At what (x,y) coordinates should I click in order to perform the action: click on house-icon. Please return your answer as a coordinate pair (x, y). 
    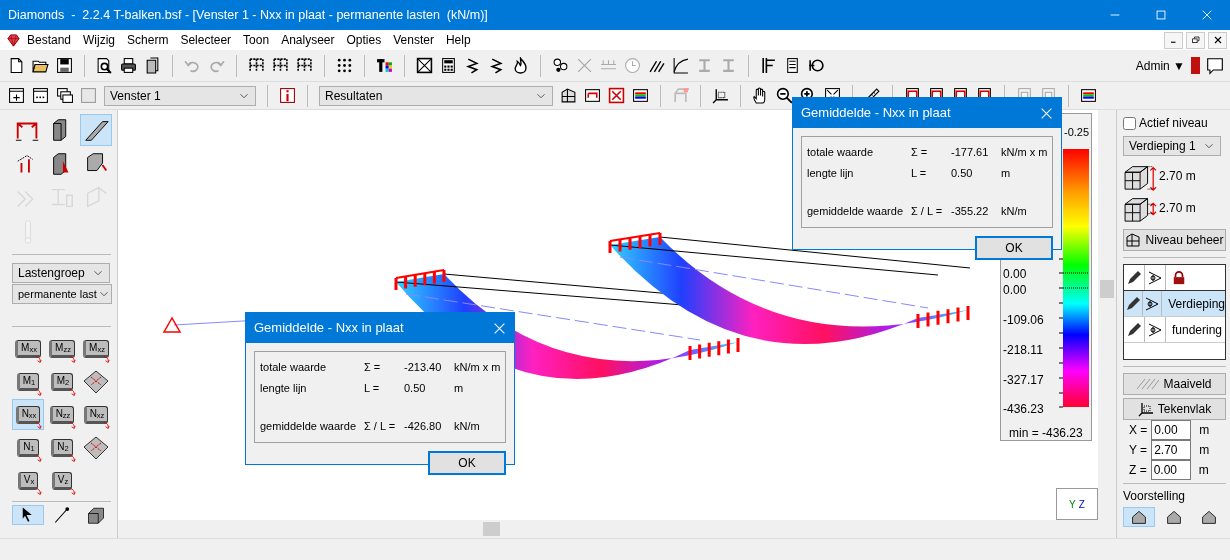
    Looking at the image, I should click on (1174, 517).